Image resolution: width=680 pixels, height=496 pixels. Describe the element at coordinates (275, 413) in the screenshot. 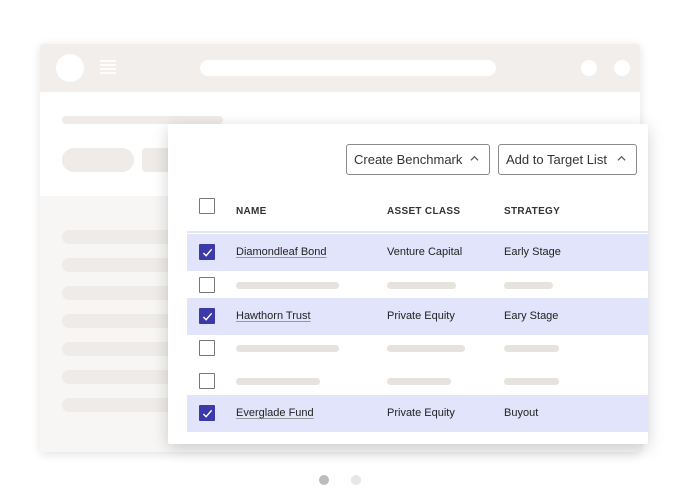

I see `fund-name: Everglade Fund` at that location.